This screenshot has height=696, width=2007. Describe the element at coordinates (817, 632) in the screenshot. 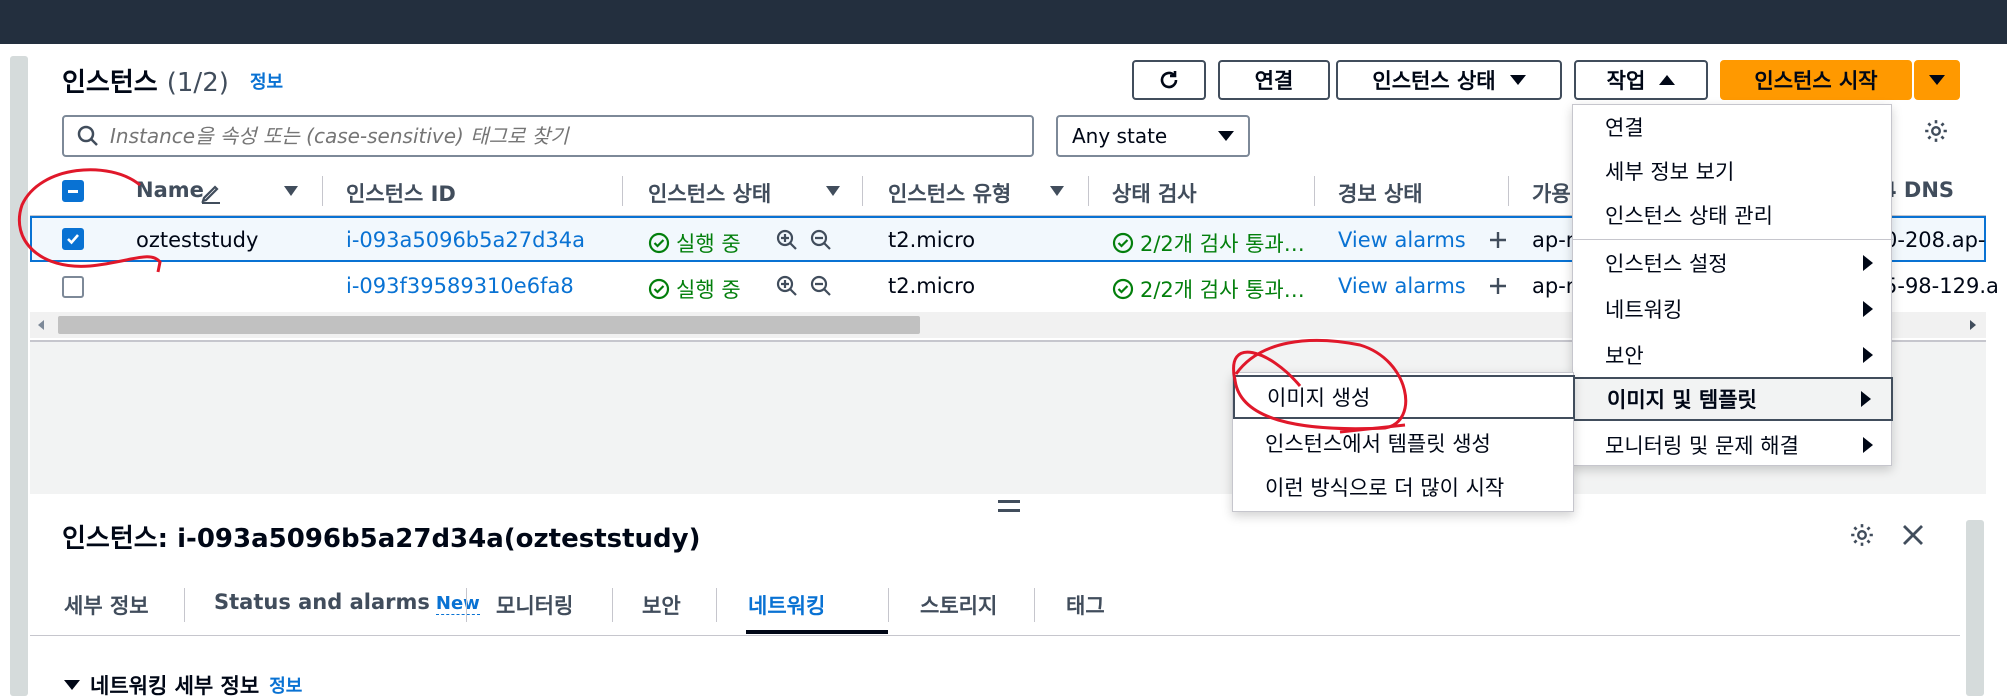

I see `active-tab-indicator` at that location.